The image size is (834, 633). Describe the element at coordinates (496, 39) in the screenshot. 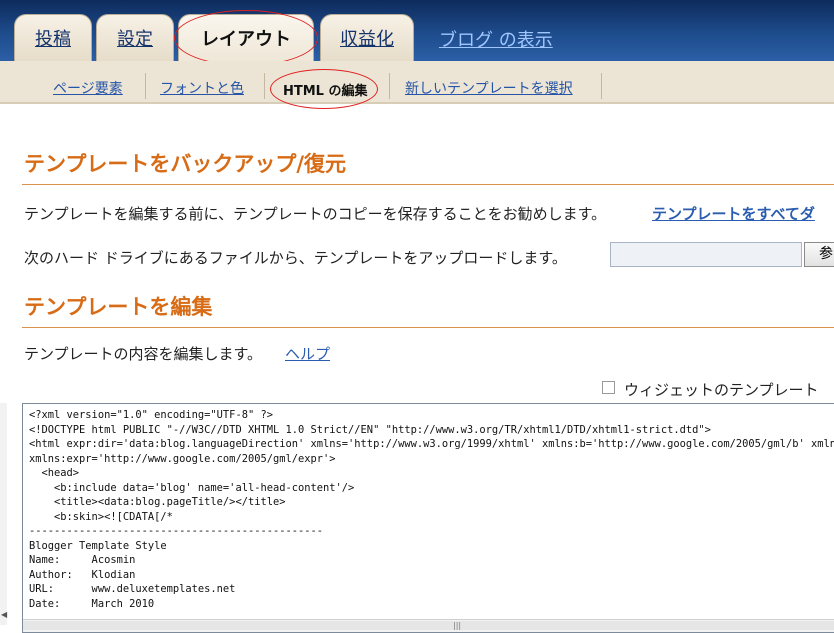

I see `view-blog-link: ブログ の表示` at that location.